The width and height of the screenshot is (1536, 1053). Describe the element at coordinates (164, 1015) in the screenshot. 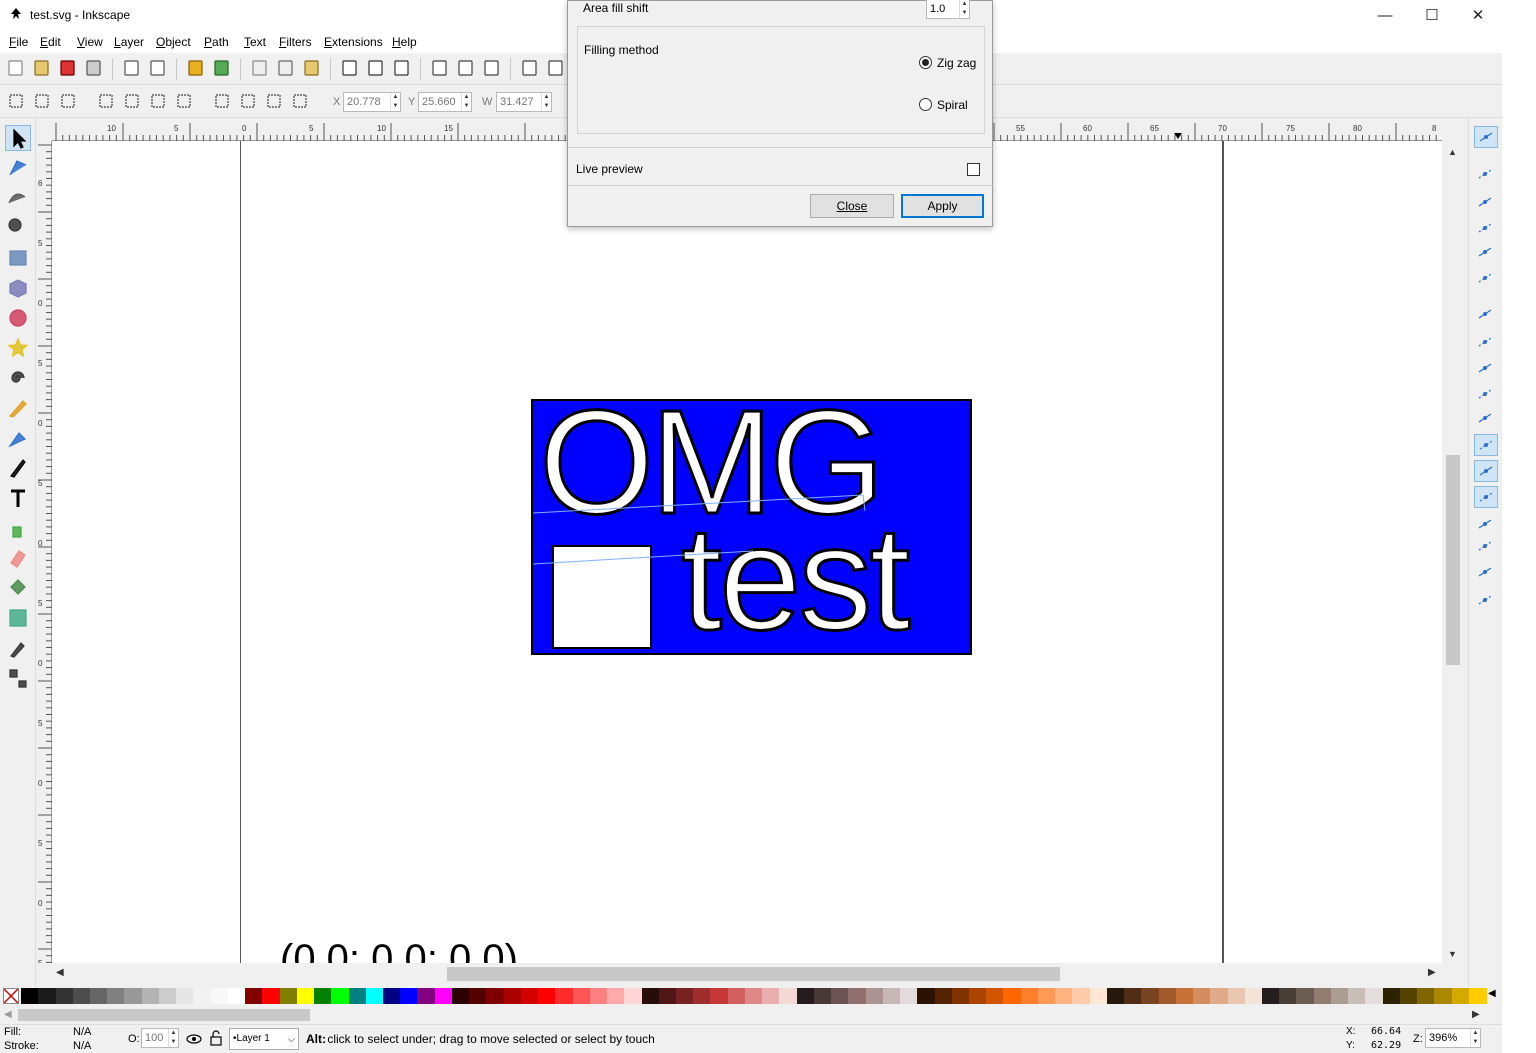

I see `palette-scroll-thumb` at that location.